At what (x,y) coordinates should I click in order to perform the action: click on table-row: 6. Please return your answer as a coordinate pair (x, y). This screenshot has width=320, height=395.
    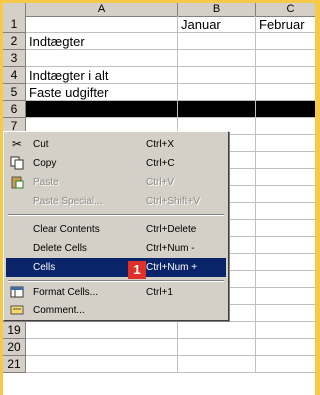
    Looking at the image, I should click on (159, 109).